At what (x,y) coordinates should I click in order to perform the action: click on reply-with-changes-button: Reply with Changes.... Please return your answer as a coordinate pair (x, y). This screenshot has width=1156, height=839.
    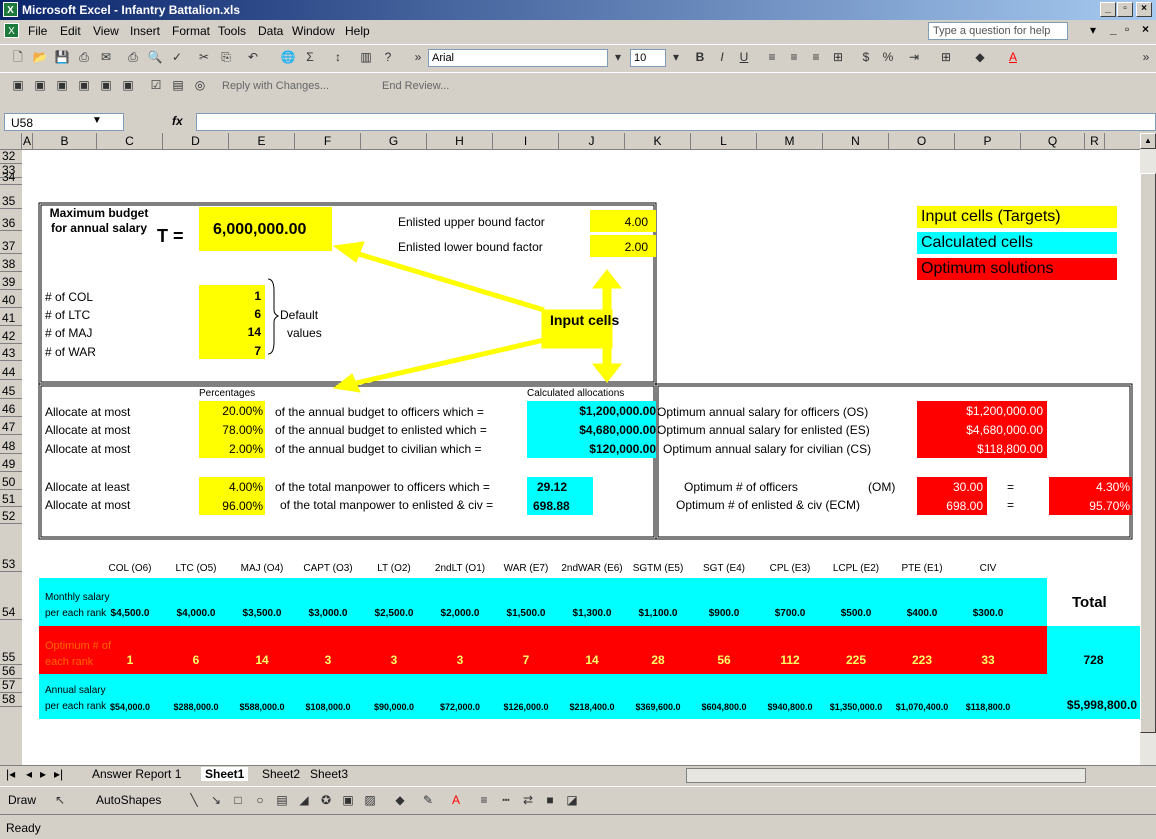
    Looking at the image, I should click on (275, 86).